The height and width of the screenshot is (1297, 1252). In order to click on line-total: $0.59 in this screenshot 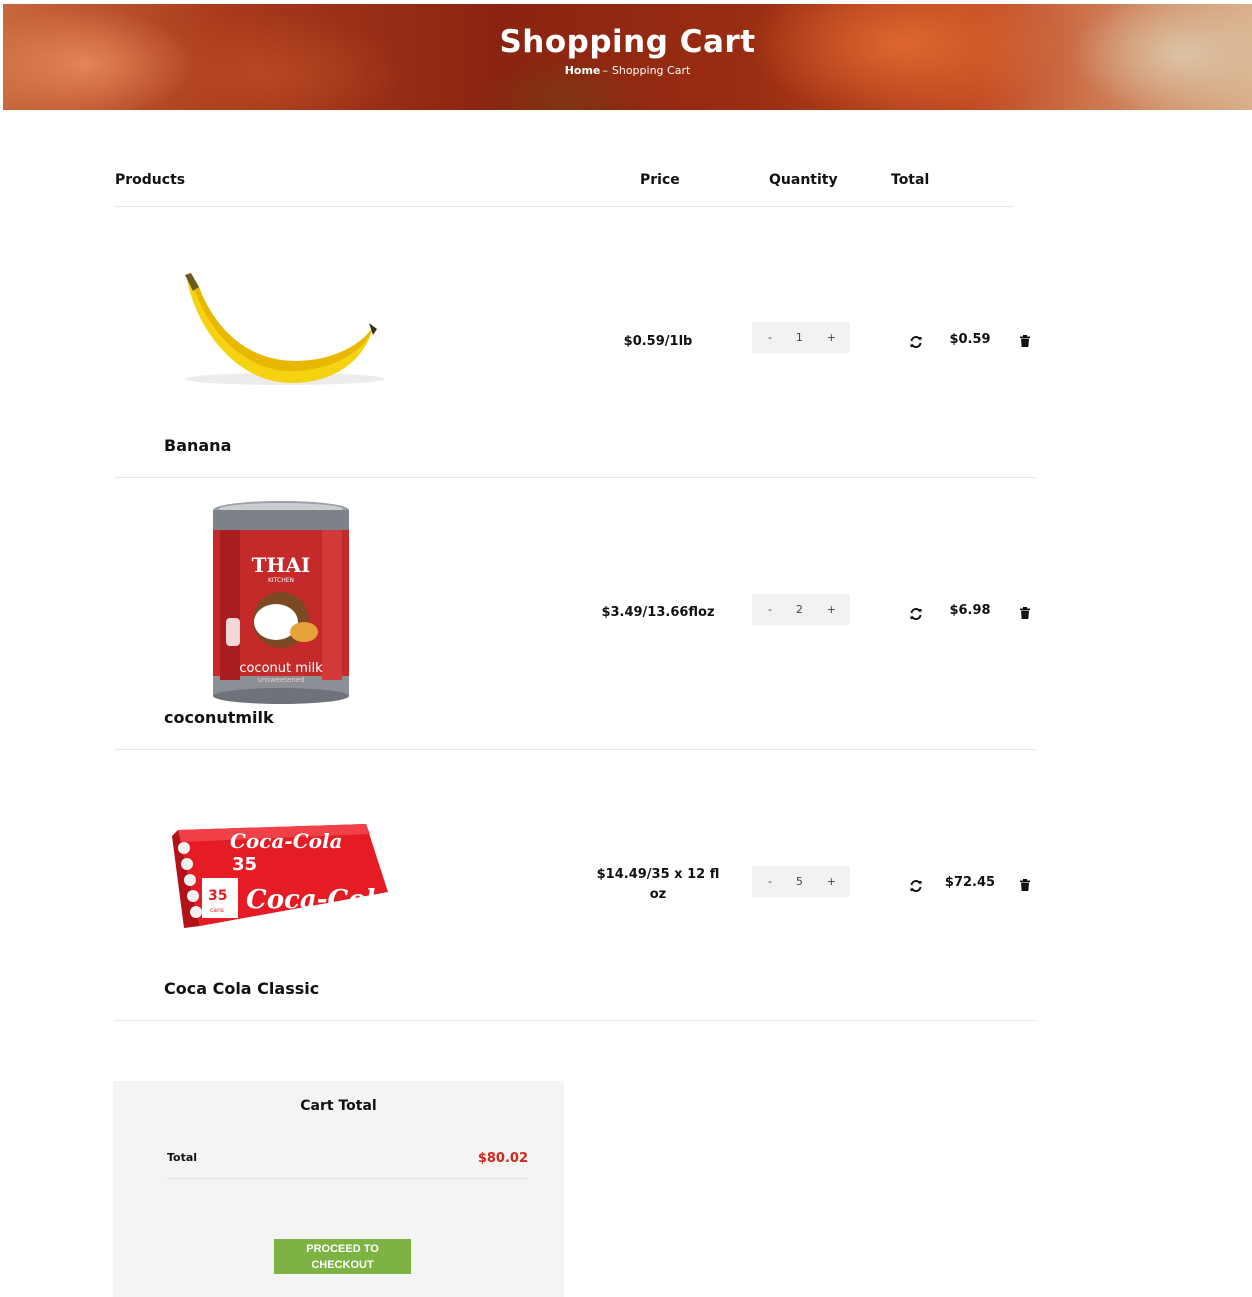, I will do `click(970, 339)`.